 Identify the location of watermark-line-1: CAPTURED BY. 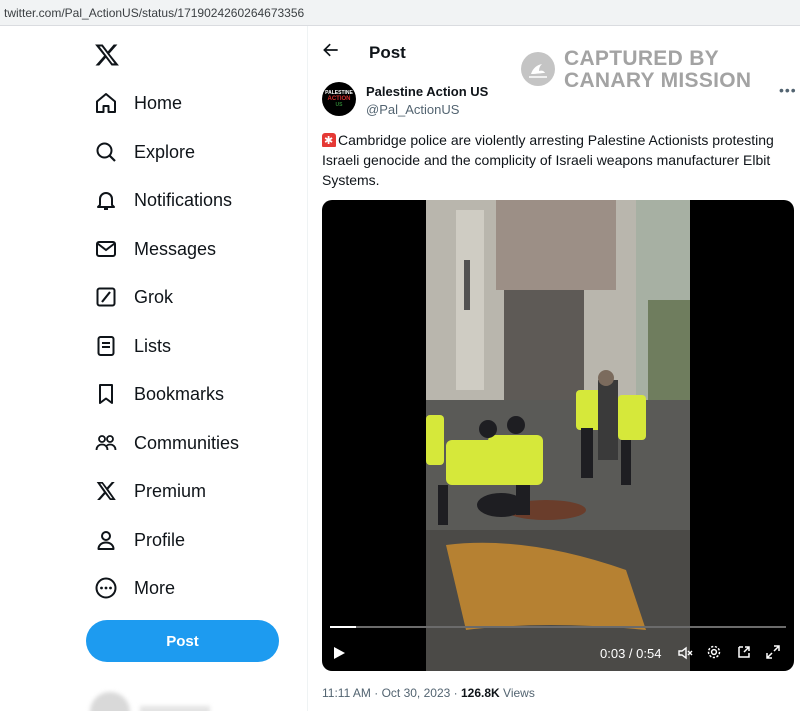
(641, 58).